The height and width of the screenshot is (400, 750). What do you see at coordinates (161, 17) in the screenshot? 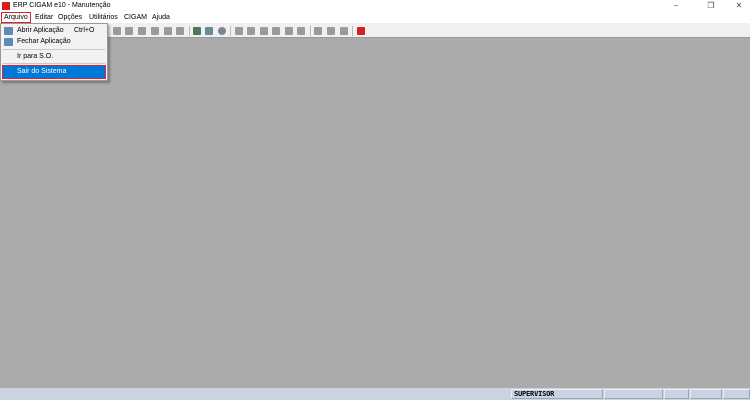
I see `menu-ajuda: Ajuda` at bounding box center [161, 17].